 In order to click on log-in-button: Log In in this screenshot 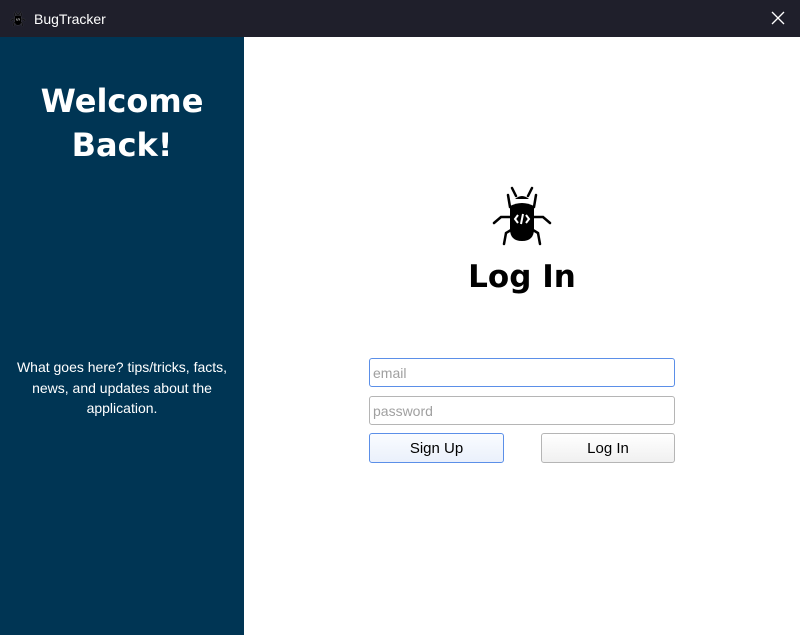, I will do `click(608, 448)`.